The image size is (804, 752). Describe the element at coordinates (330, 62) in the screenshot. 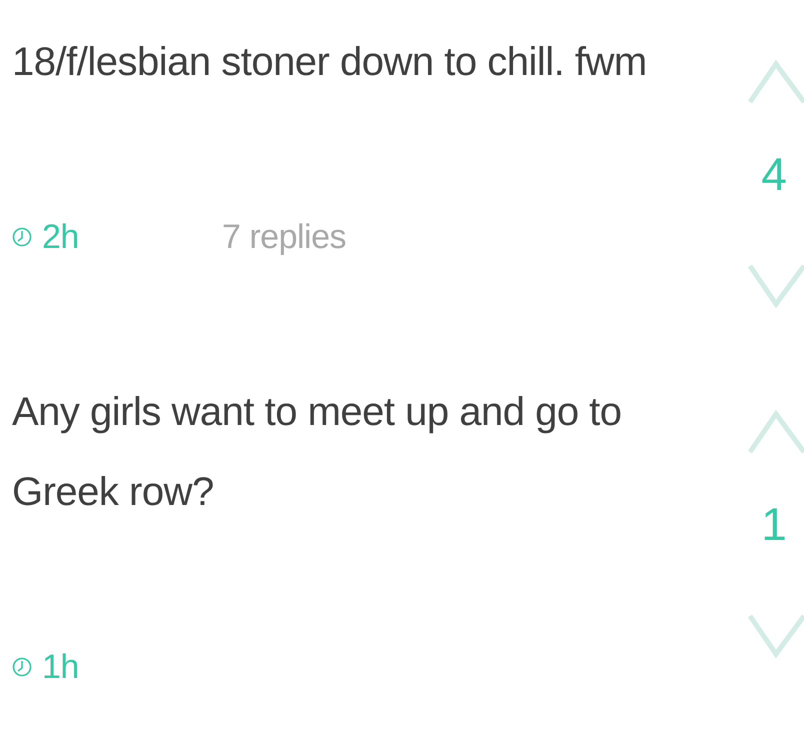

I see `post-text: 18/f/lesbian stoner down to chill. fwm` at that location.